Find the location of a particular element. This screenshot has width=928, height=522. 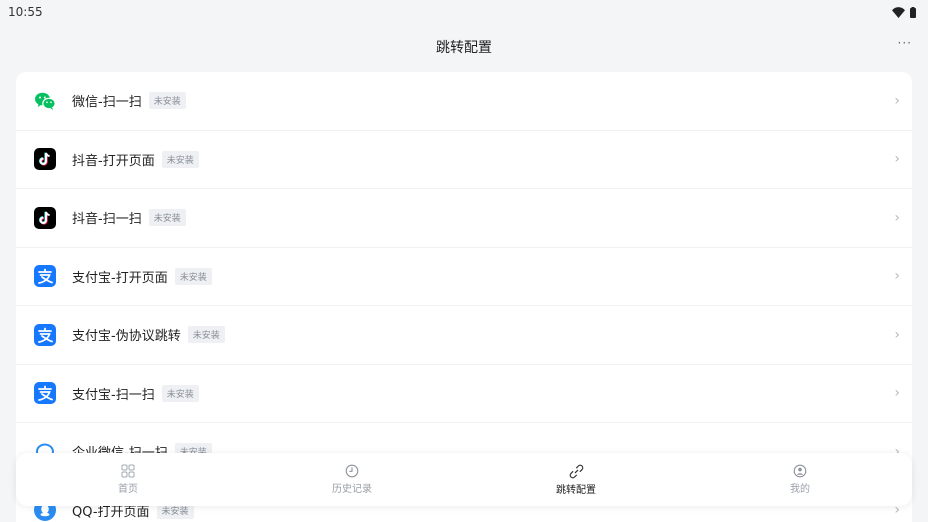

clock-icon is located at coordinates (352, 471).